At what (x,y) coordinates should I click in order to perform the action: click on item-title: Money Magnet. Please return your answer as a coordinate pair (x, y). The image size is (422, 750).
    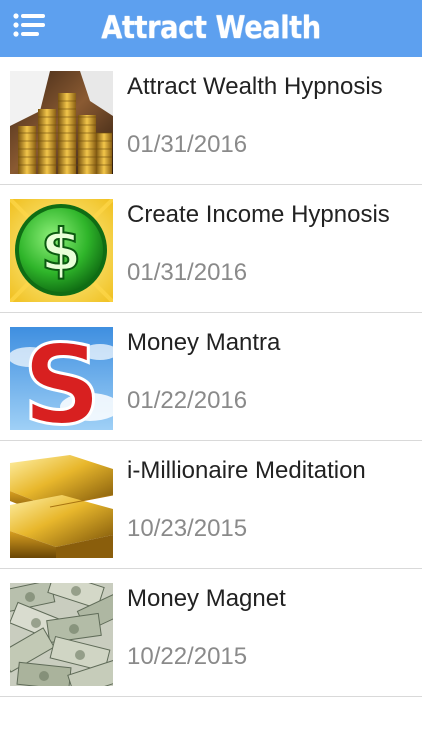
    Looking at the image, I should click on (206, 598).